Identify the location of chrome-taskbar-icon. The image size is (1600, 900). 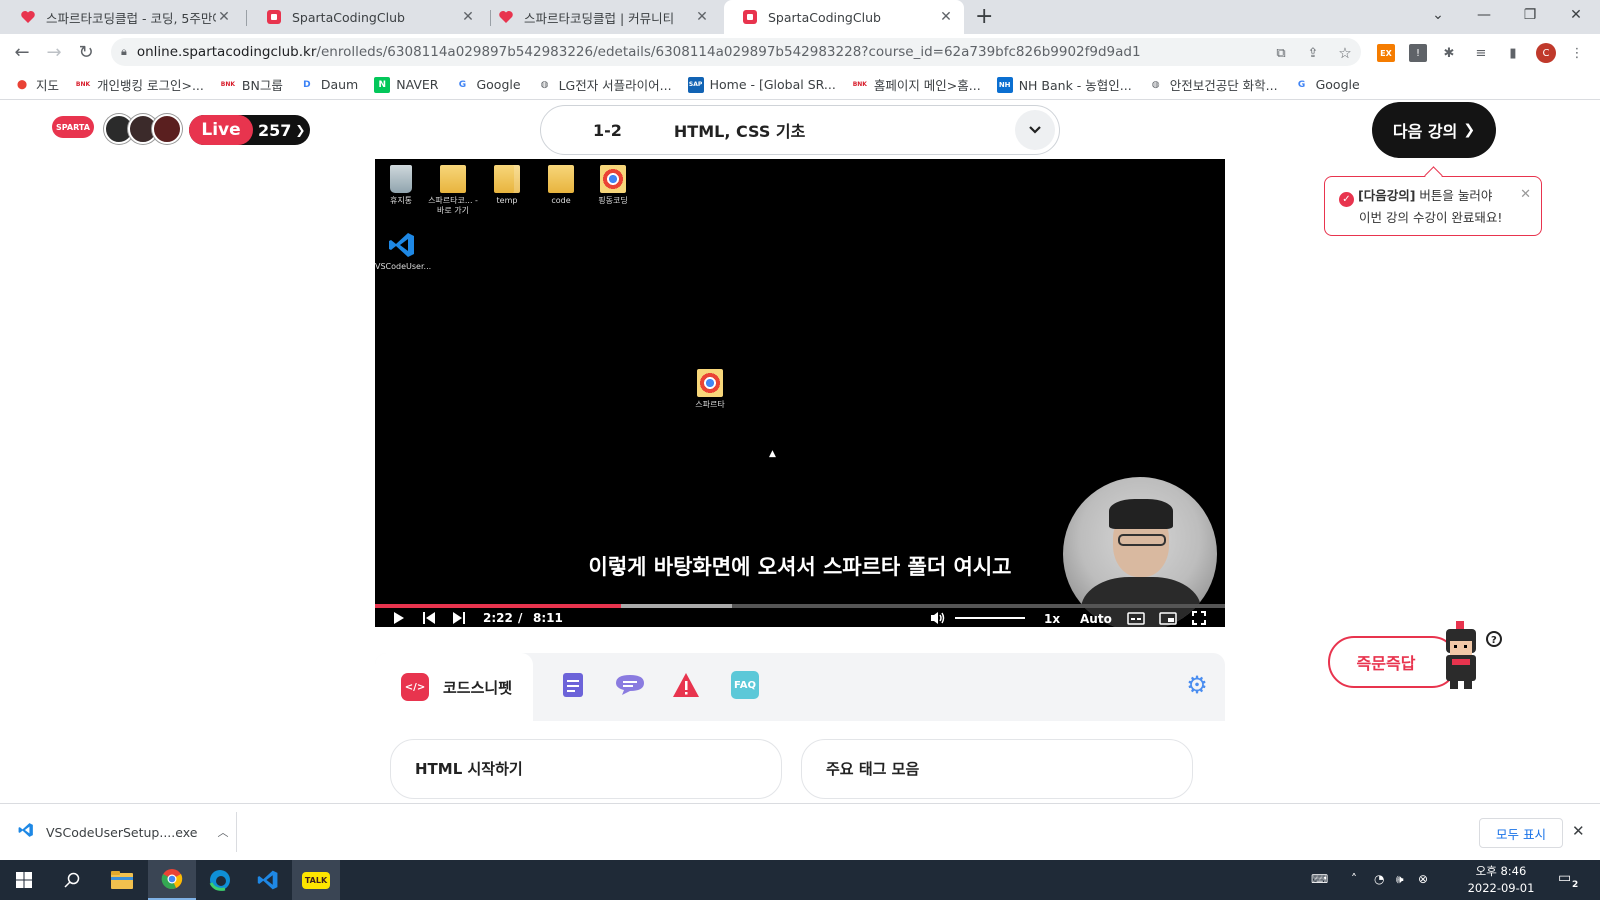
(172, 880).